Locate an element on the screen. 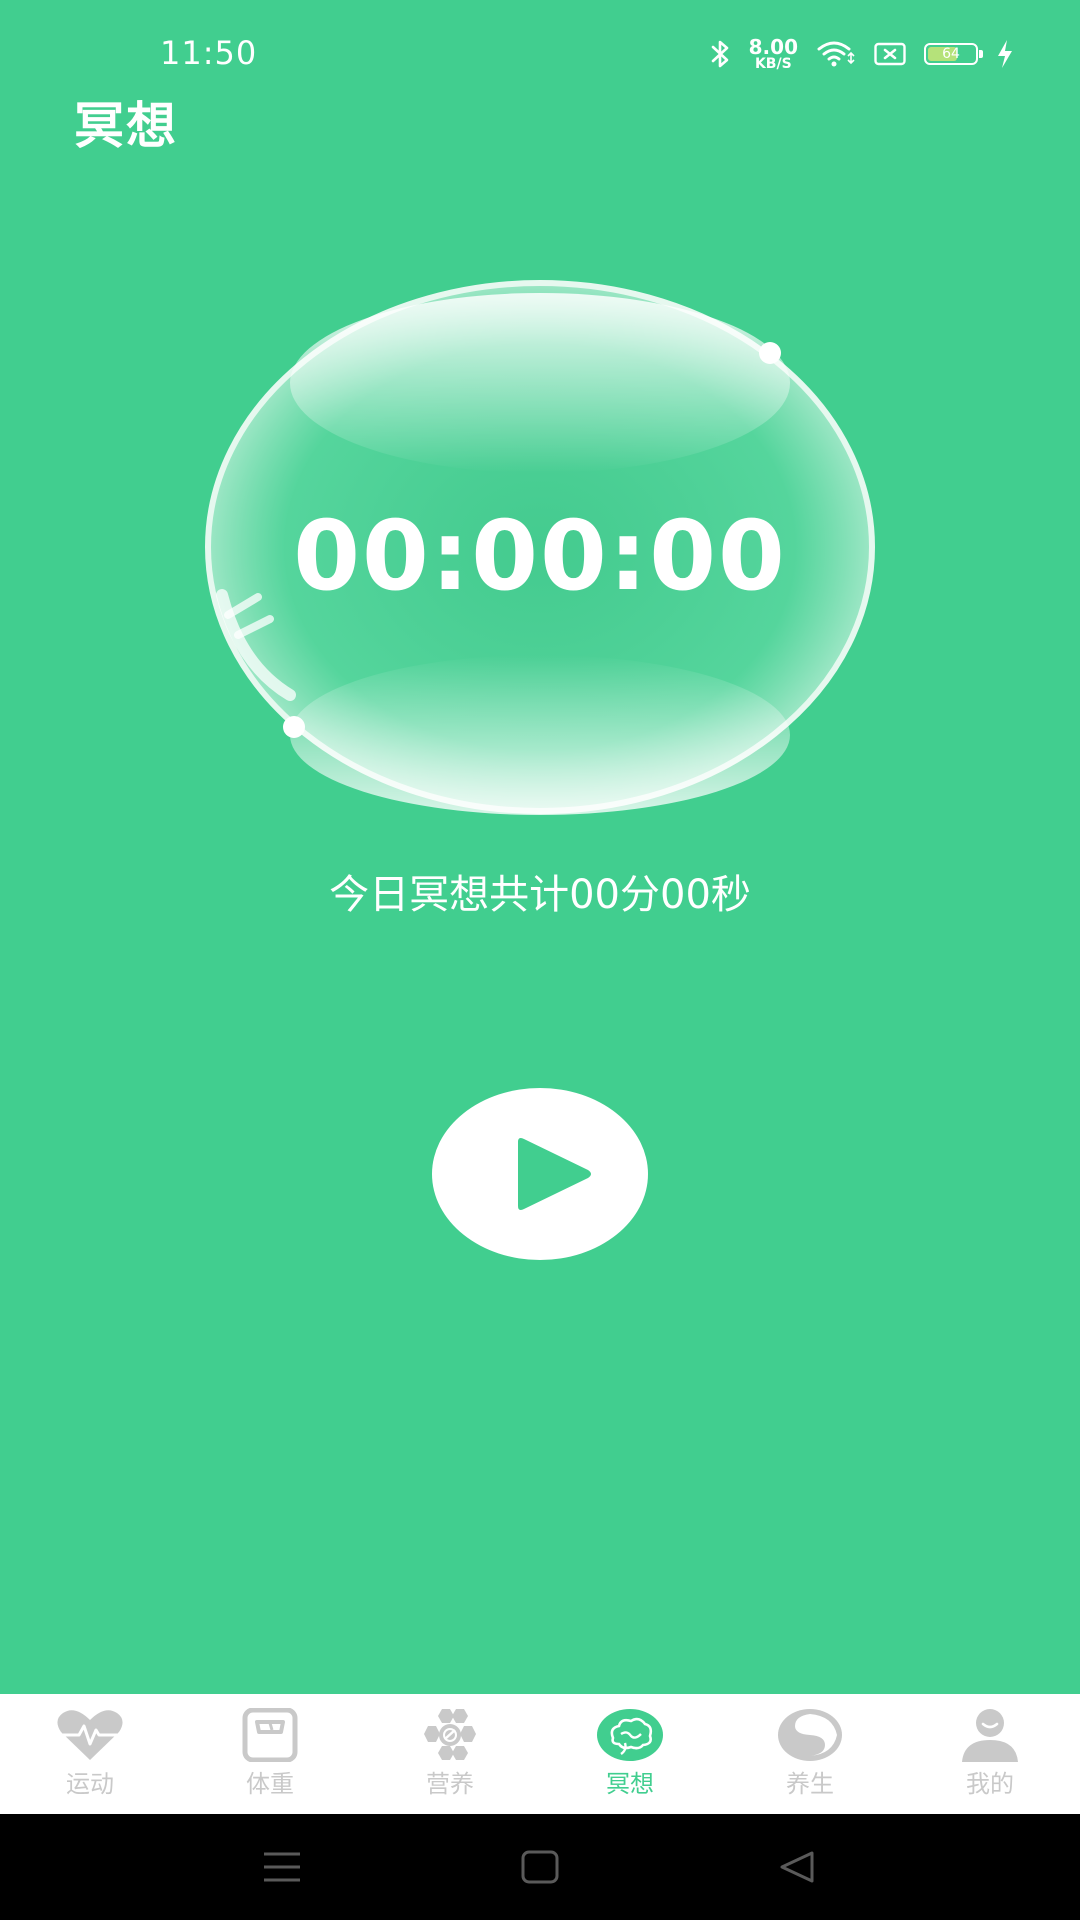 The height and width of the screenshot is (1920, 1080). bottom-nav: 运动 体重 营养 冥想 养生 我的 is located at coordinates (540, 1754).